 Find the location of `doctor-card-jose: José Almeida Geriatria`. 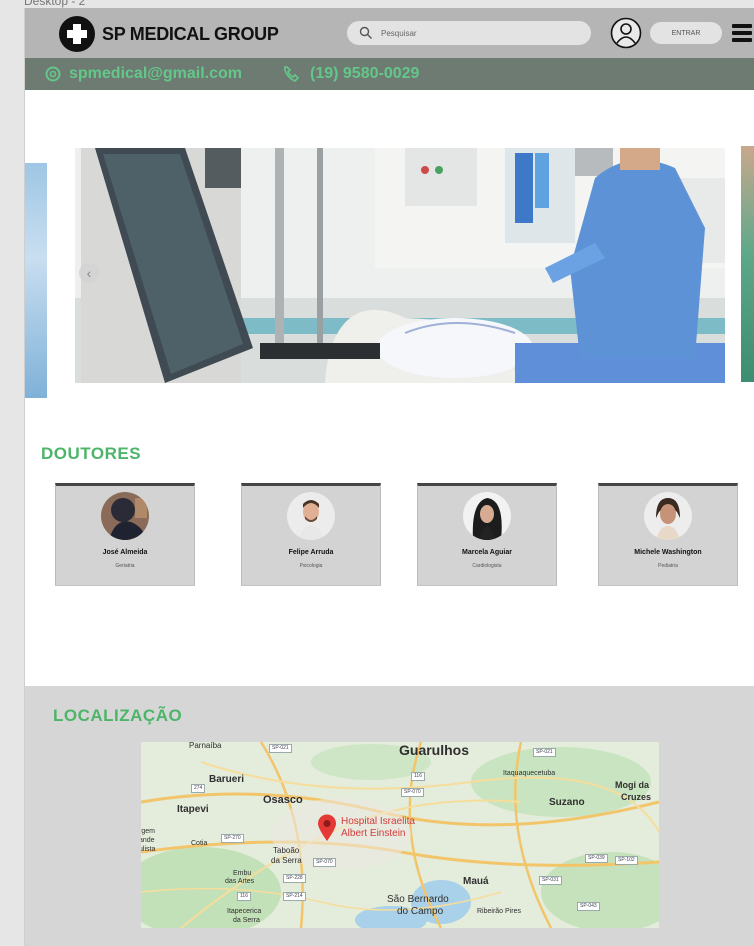

doctor-card-jose: José Almeida Geriatria is located at coordinates (125, 534).